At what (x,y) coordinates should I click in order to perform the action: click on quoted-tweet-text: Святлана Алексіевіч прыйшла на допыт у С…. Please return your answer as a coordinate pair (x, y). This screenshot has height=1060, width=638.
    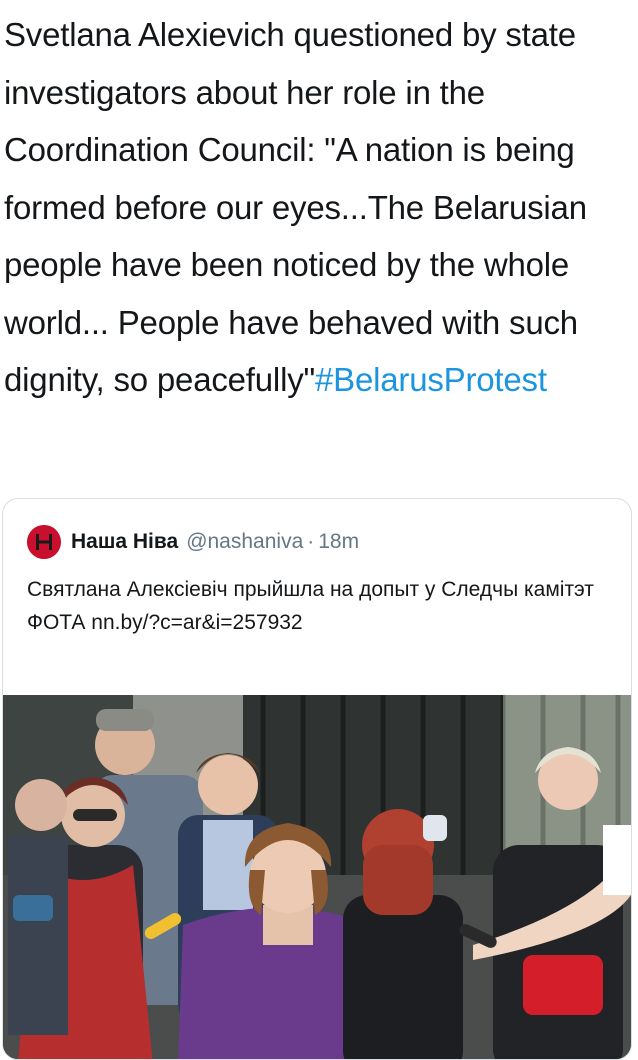
    Looking at the image, I should click on (310, 606).